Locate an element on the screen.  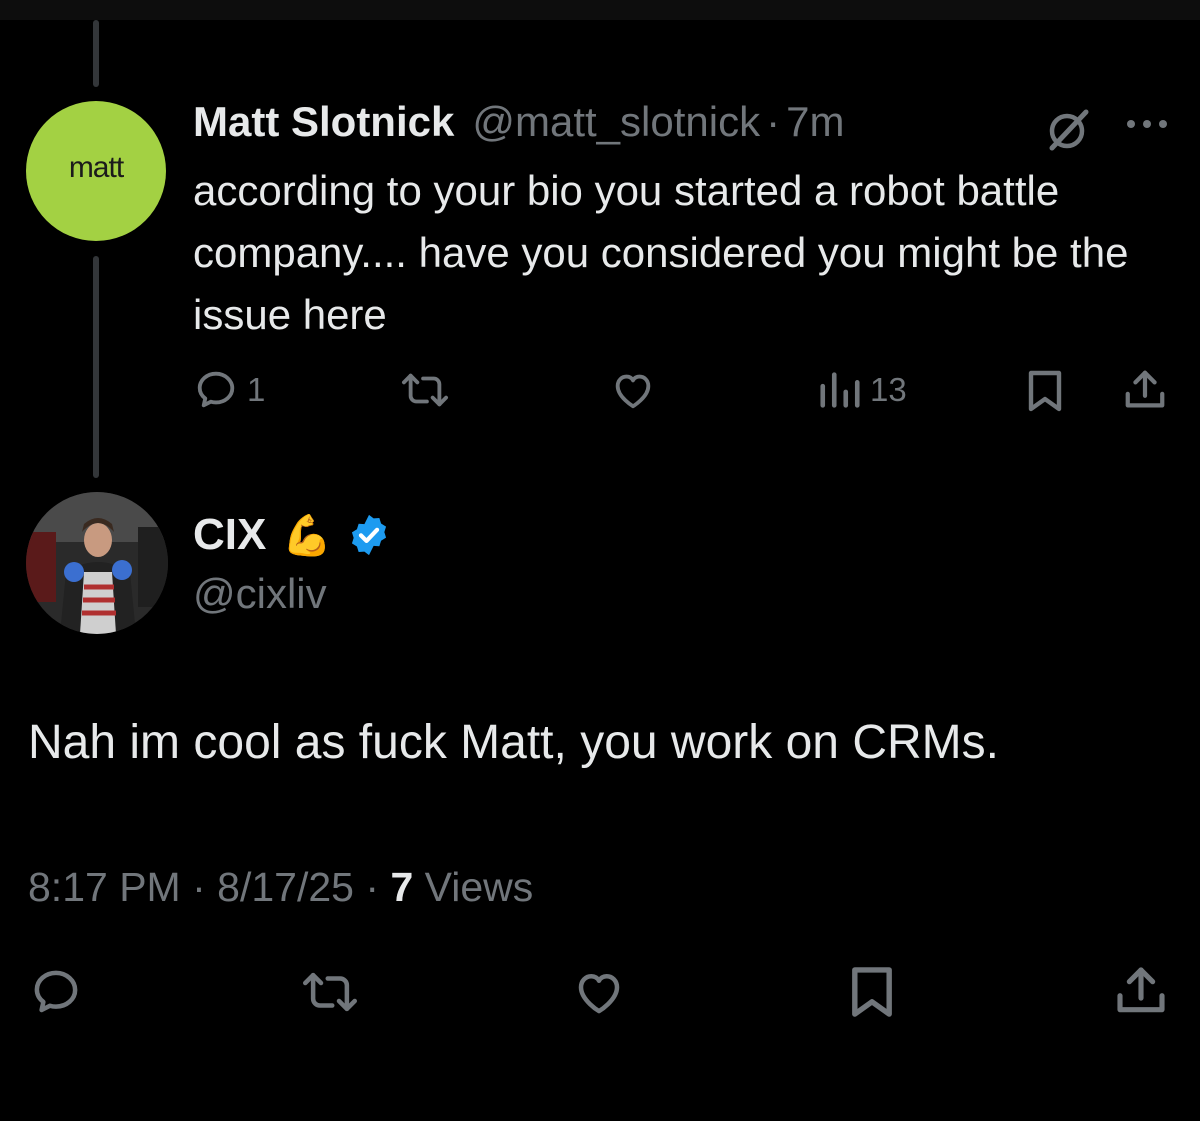
more-icon is located at coordinates (1147, 126).